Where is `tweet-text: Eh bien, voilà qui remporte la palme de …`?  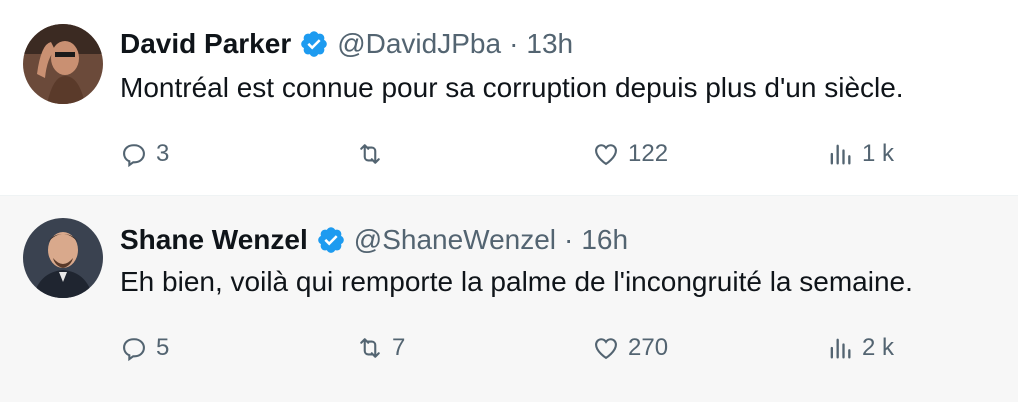
tweet-text: Eh bien, voilà qui remporte la palme de … is located at coordinates (516, 281).